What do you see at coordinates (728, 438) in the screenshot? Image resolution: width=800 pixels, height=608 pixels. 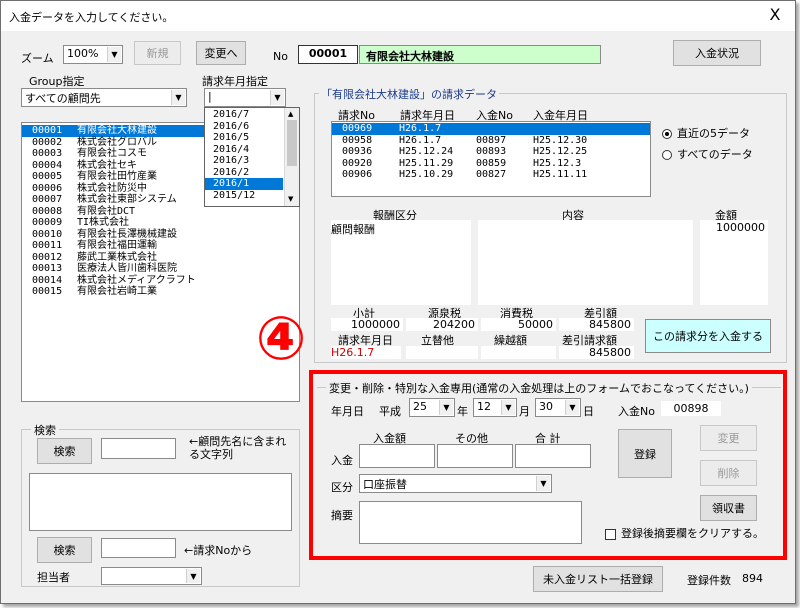 I see `edit-button: 変更` at bounding box center [728, 438].